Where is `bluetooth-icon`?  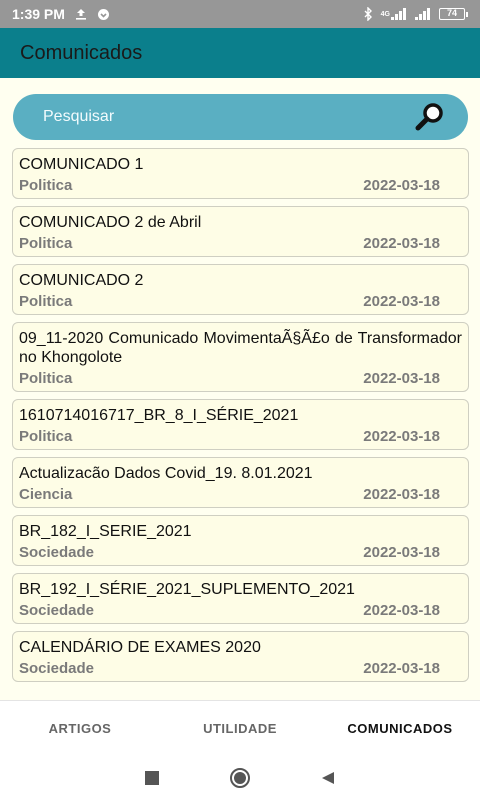 bluetooth-icon is located at coordinates (368, 14).